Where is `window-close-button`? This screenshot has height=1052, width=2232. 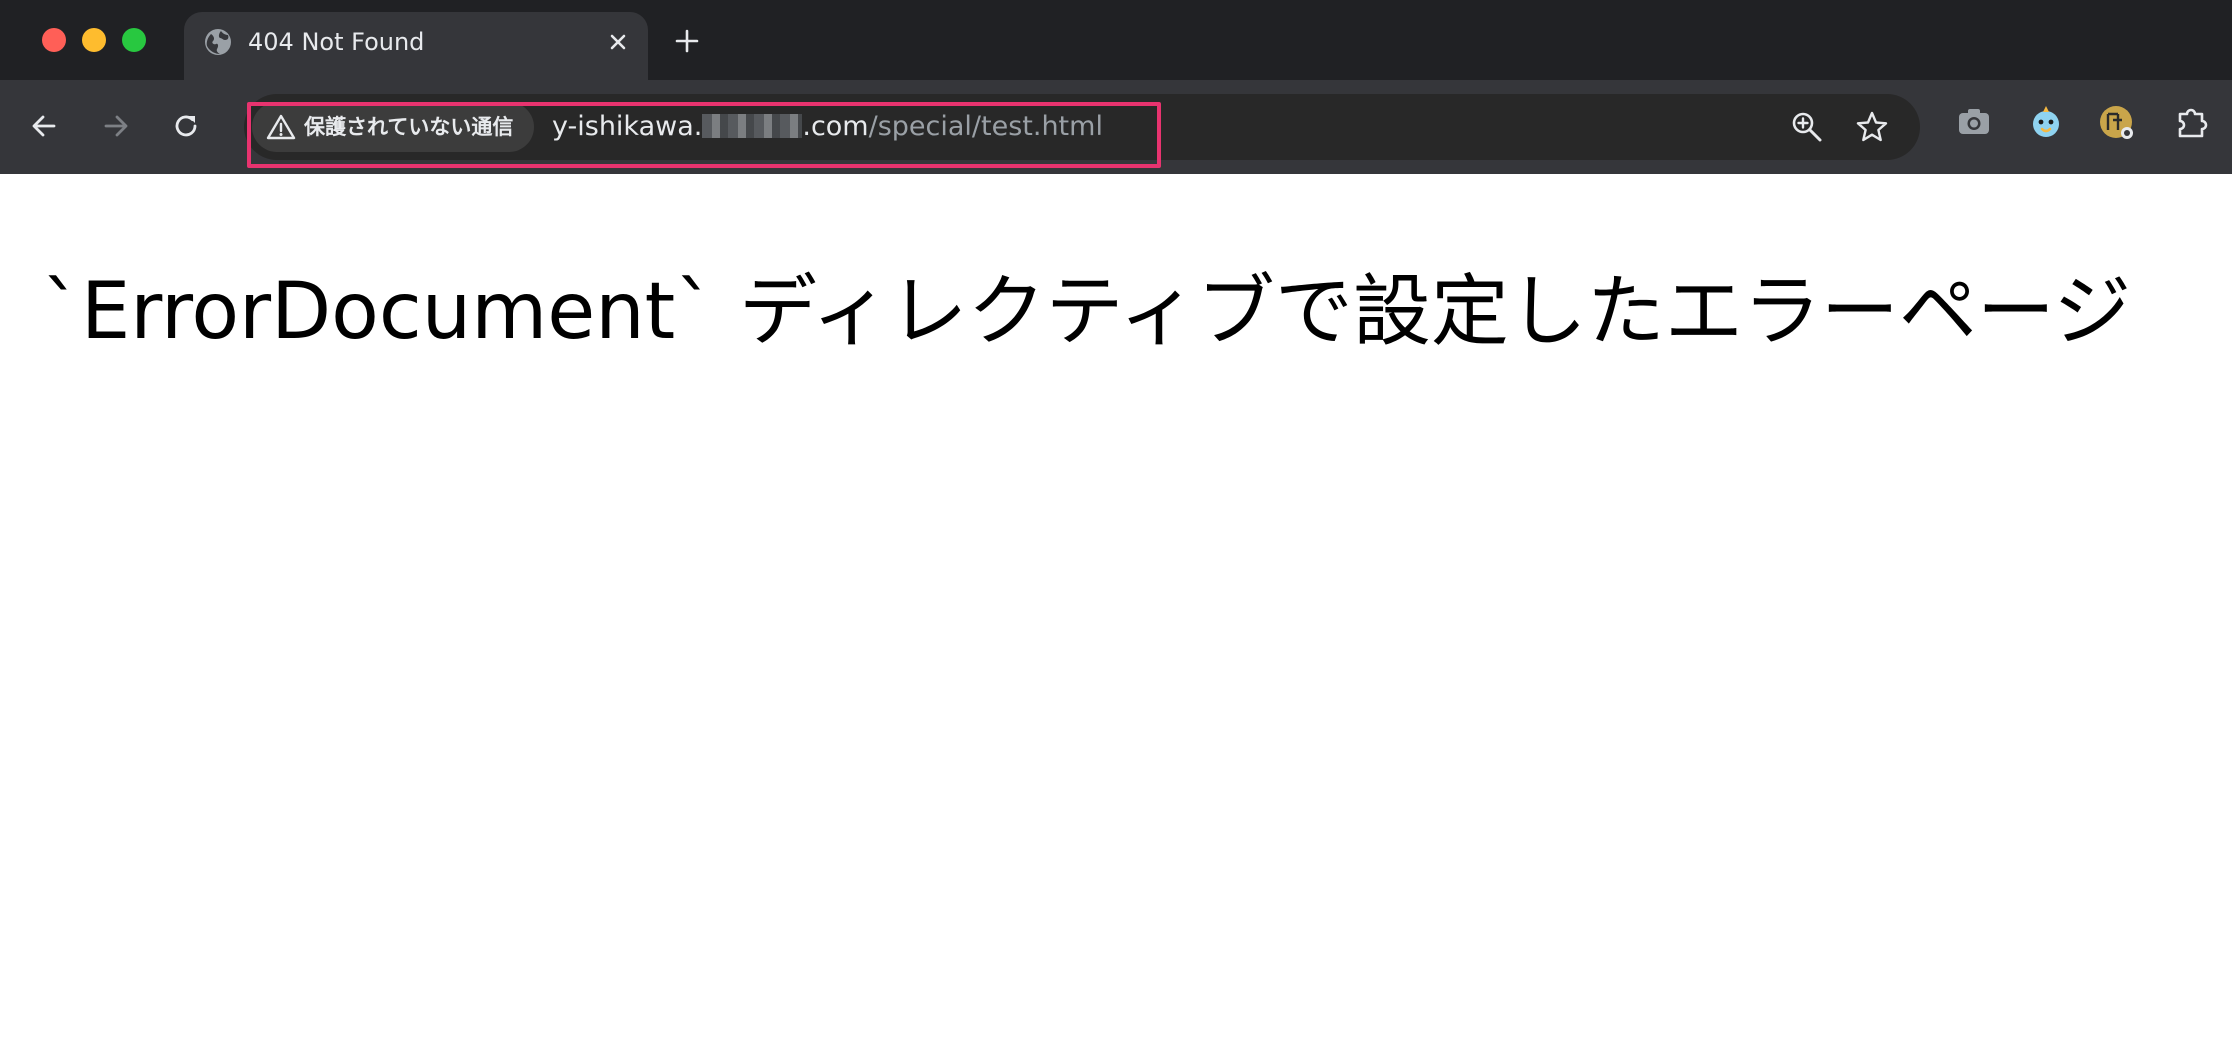
window-close-button is located at coordinates (54, 40).